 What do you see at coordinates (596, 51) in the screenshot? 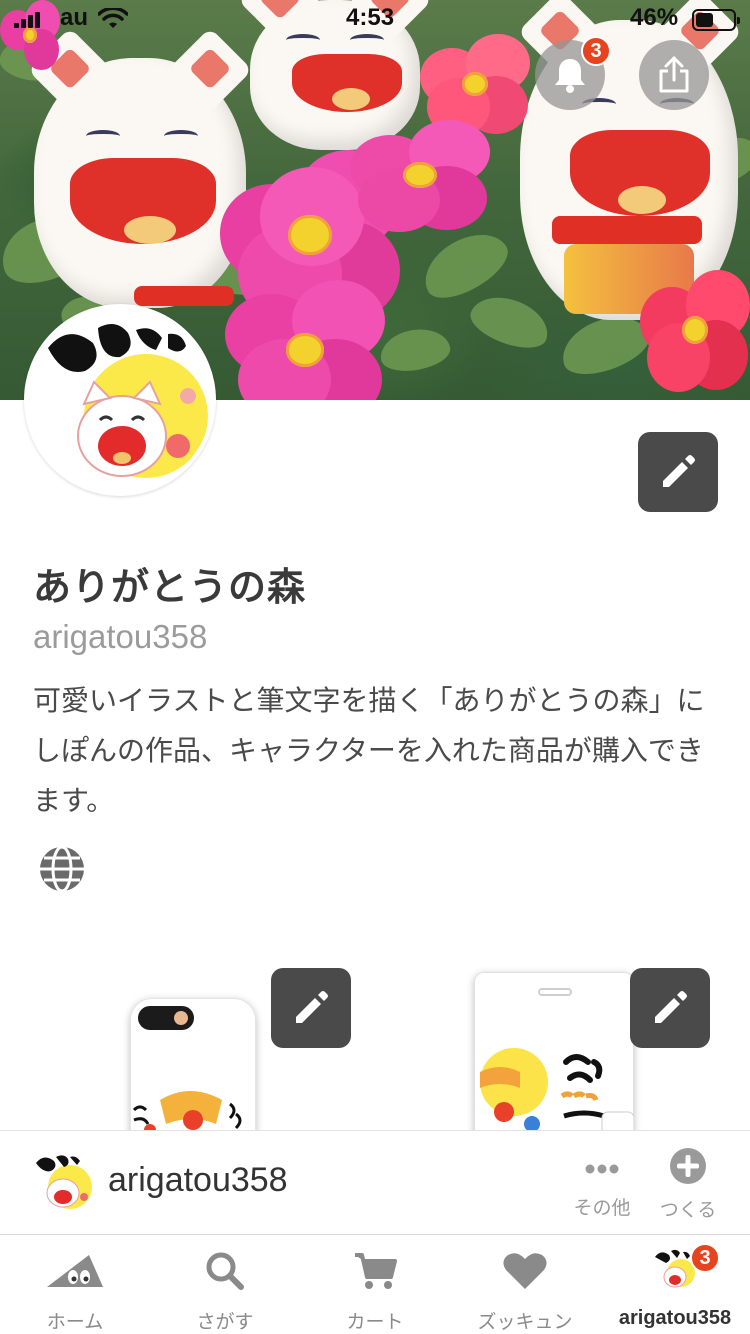
I see `notification-badge: 3` at bounding box center [596, 51].